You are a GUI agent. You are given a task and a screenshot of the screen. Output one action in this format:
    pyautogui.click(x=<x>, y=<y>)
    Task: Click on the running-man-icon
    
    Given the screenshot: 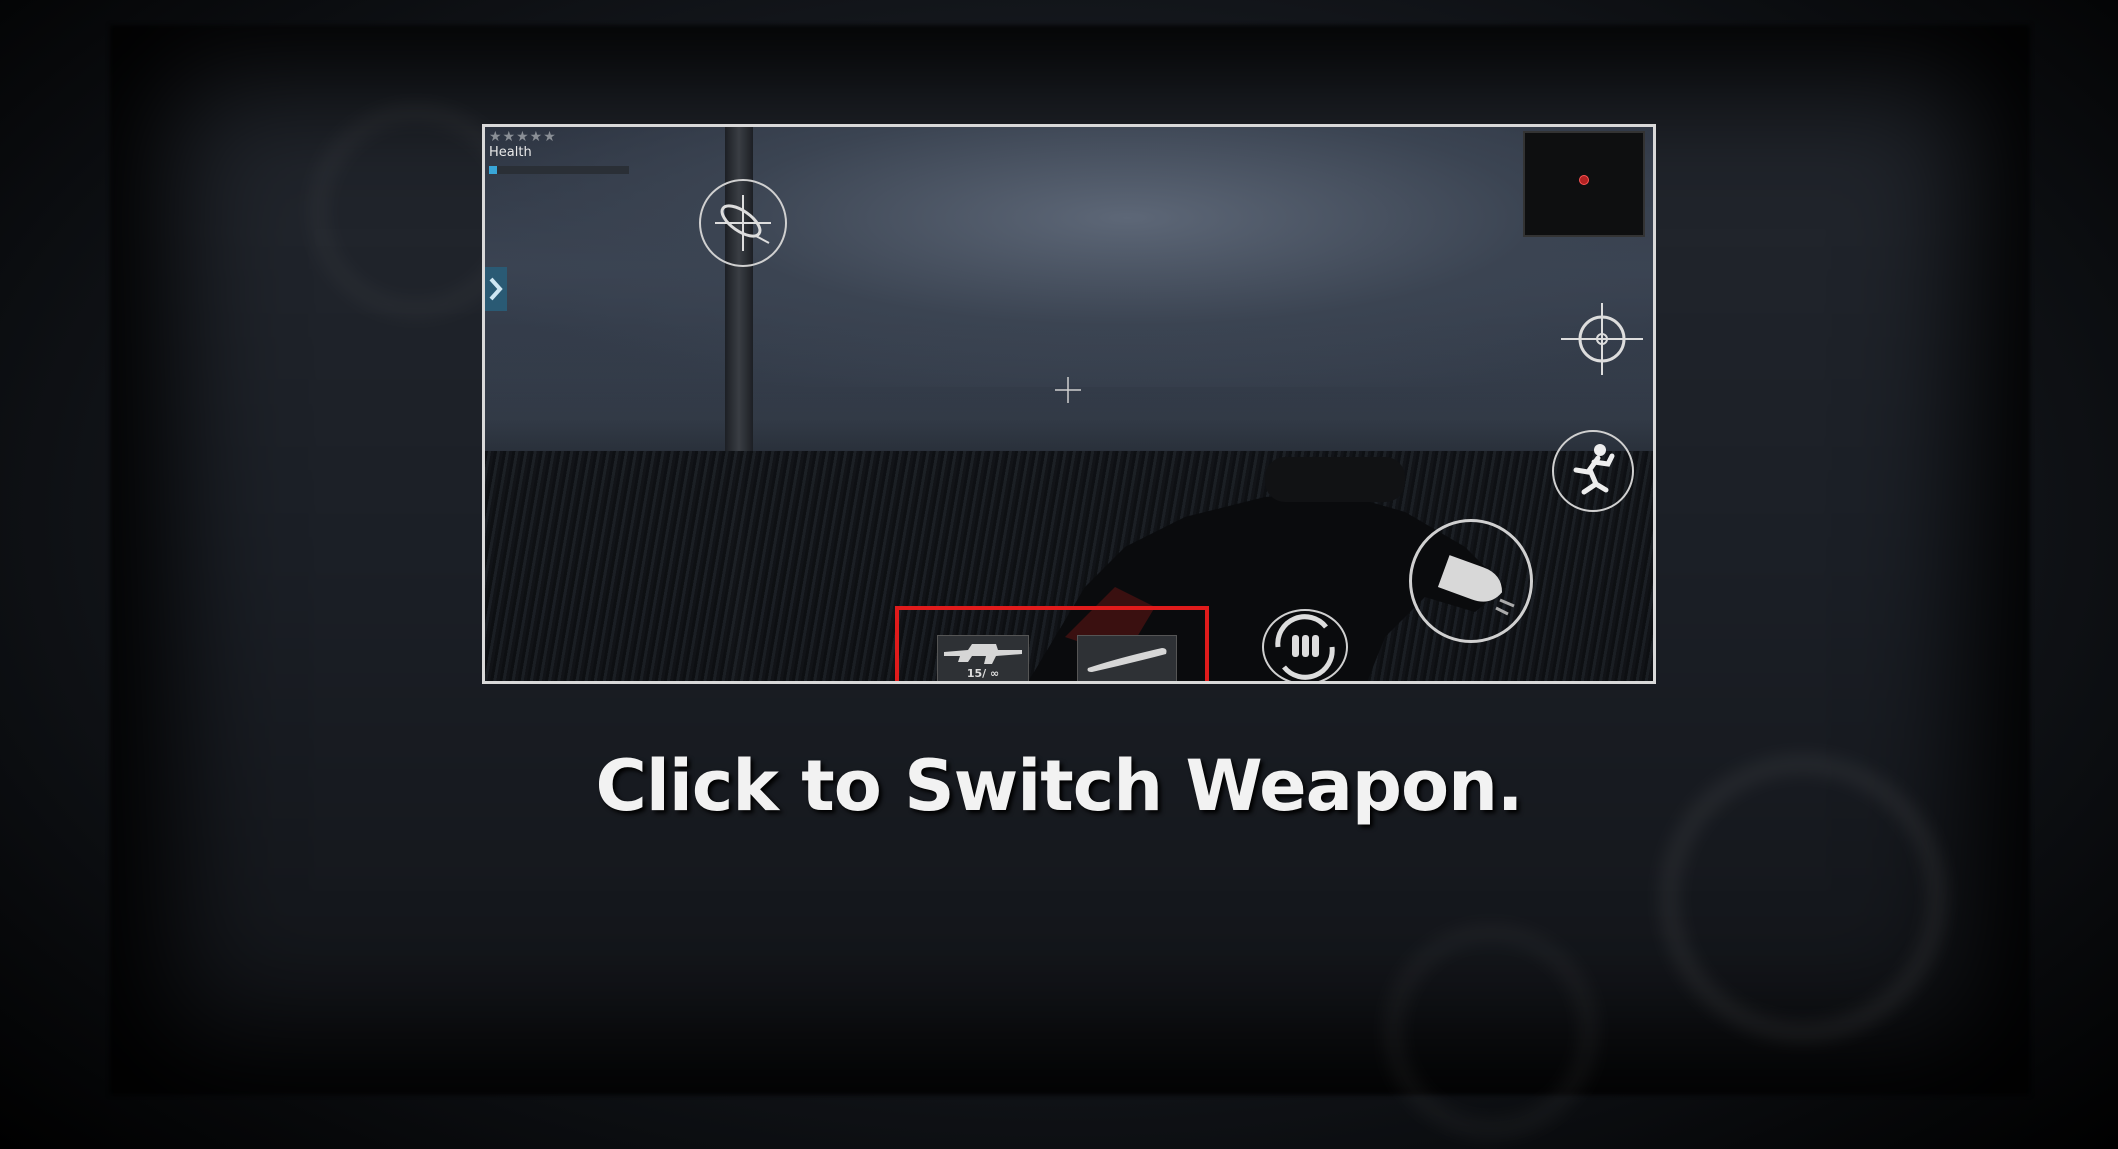 What is the action you would take?
    pyautogui.click(x=1594, y=469)
    